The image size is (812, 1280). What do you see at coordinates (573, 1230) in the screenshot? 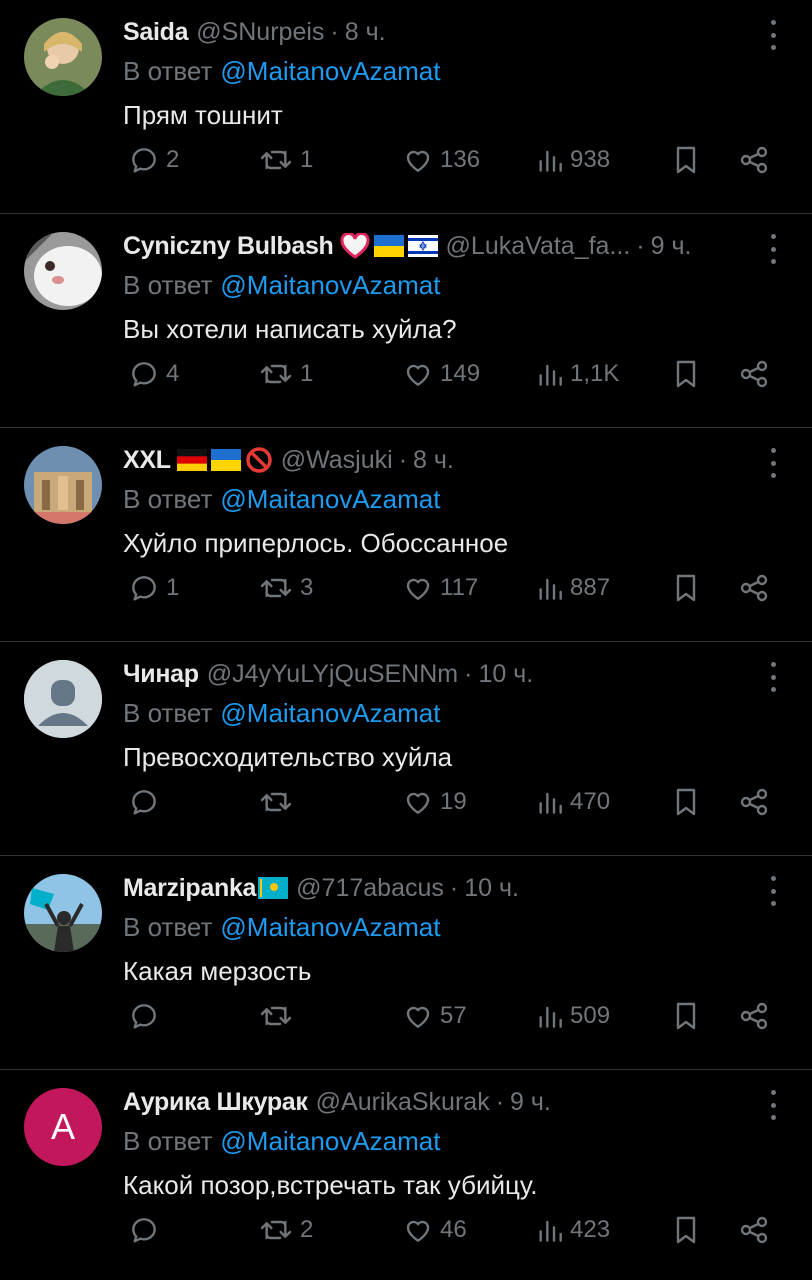
I see `views-button: 423` at bounding box center [573, 1230].